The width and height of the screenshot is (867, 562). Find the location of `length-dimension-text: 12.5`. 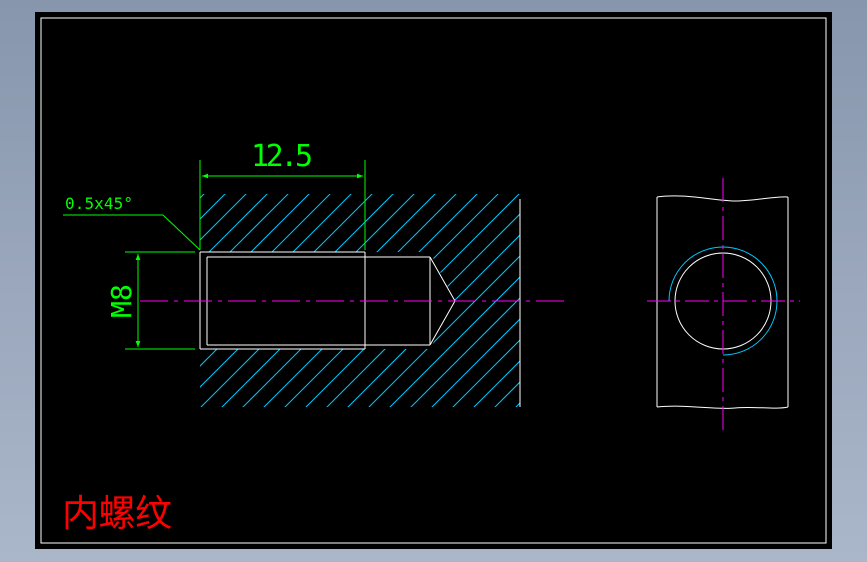

length-dimension-text: 12.5 is located at coordinates (282, 156).